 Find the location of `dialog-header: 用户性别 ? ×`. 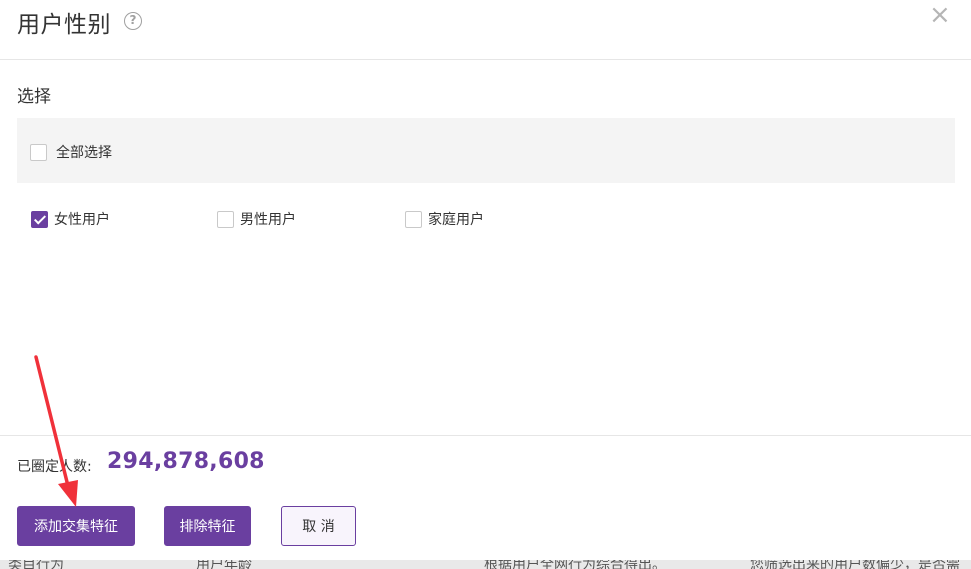

dialog-header: 用户性别 ? × is located at coordinates (485, 30).